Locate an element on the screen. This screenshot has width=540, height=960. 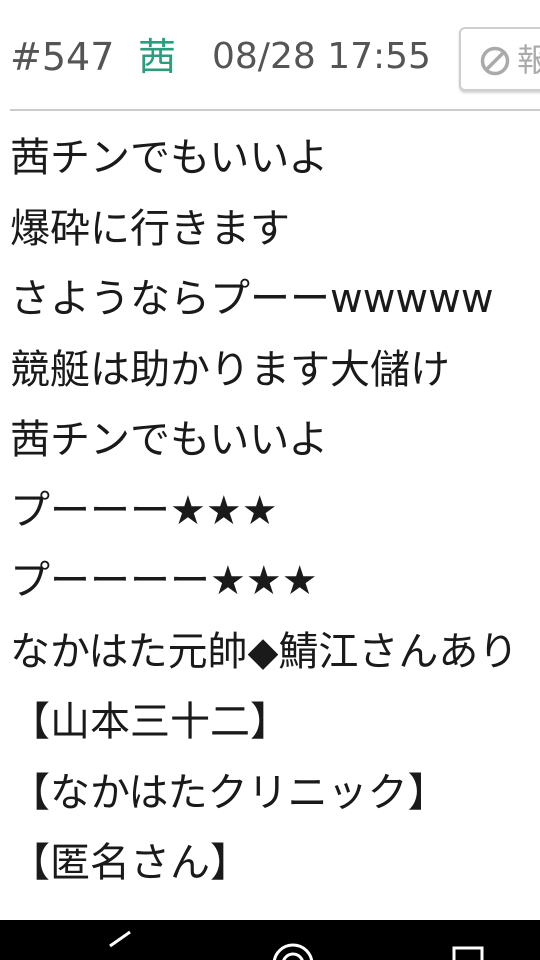
post-header: #547 茜 08/28 17:55 報 is located at coordinates (270, 55).